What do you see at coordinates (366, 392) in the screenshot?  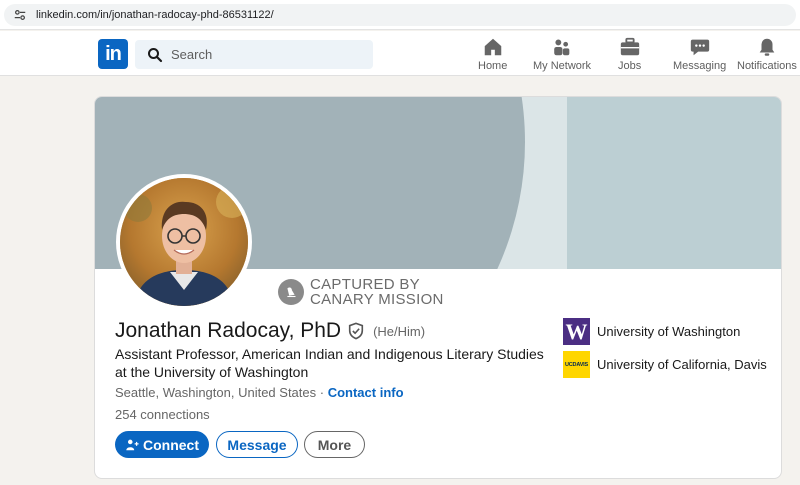 I see `contact-info-link: Contact info` at bounding box center [366, 392].